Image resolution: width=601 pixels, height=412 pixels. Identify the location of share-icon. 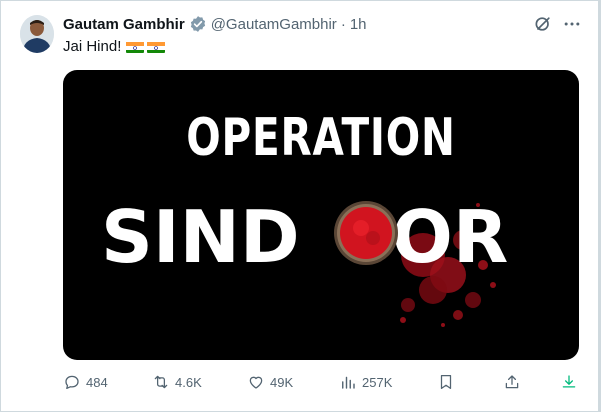
(512, 382).